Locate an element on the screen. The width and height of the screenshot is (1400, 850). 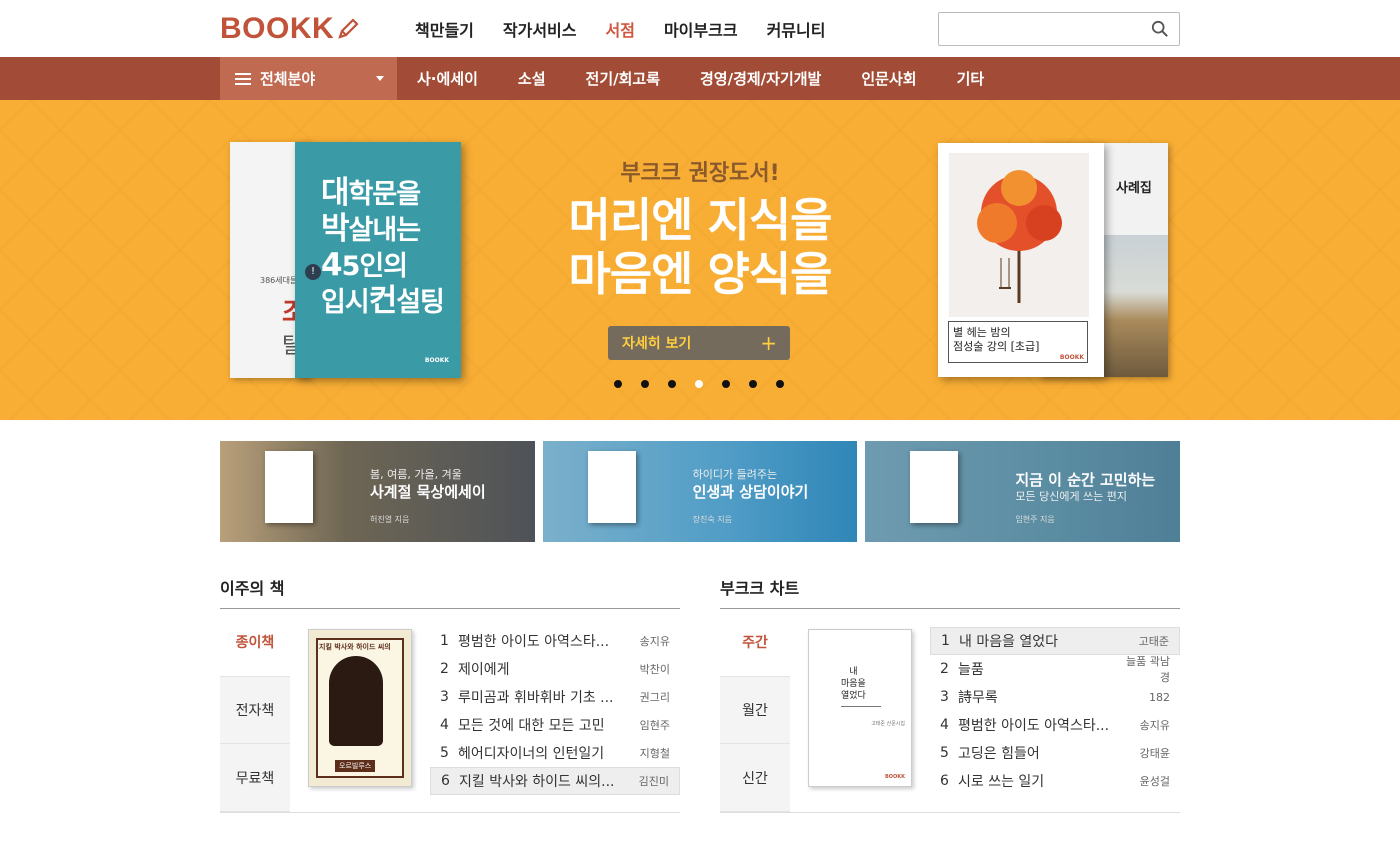
logo-text: BOOKK is located at coordinates (277, 28).